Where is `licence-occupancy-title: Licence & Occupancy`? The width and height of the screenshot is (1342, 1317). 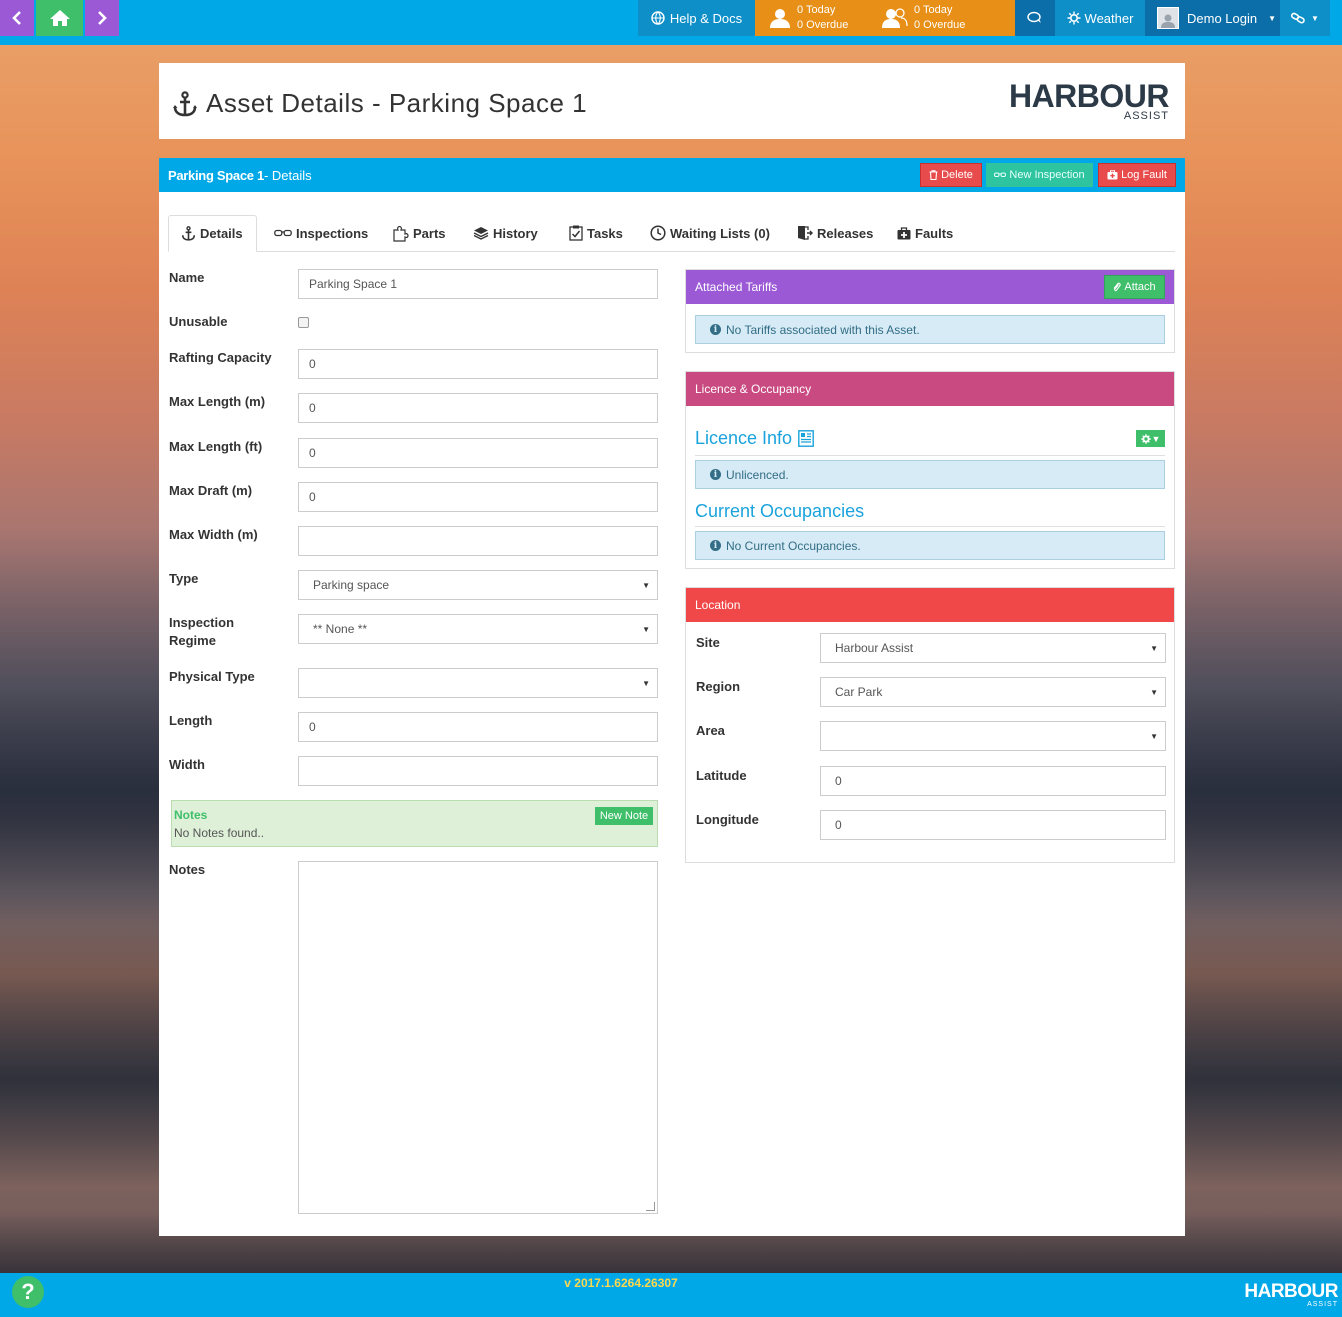 licence-occupancy-title: Licence & Occupancy is located at coordinates (753, 389).